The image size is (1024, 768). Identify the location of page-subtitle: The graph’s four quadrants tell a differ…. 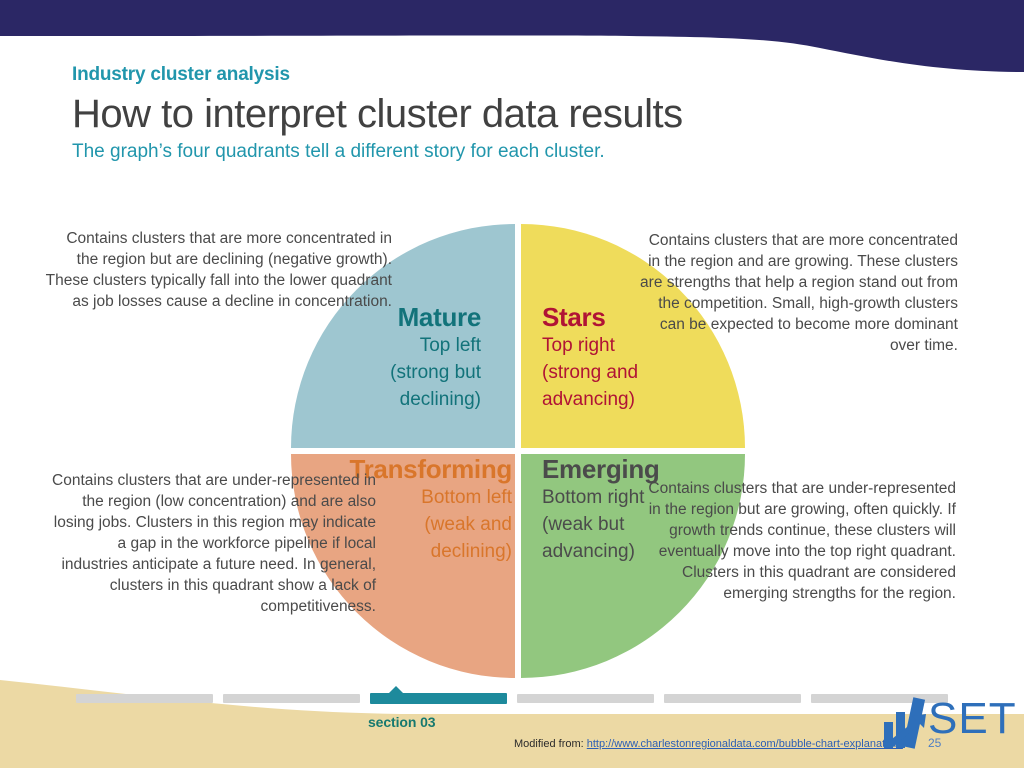
(338, 151).